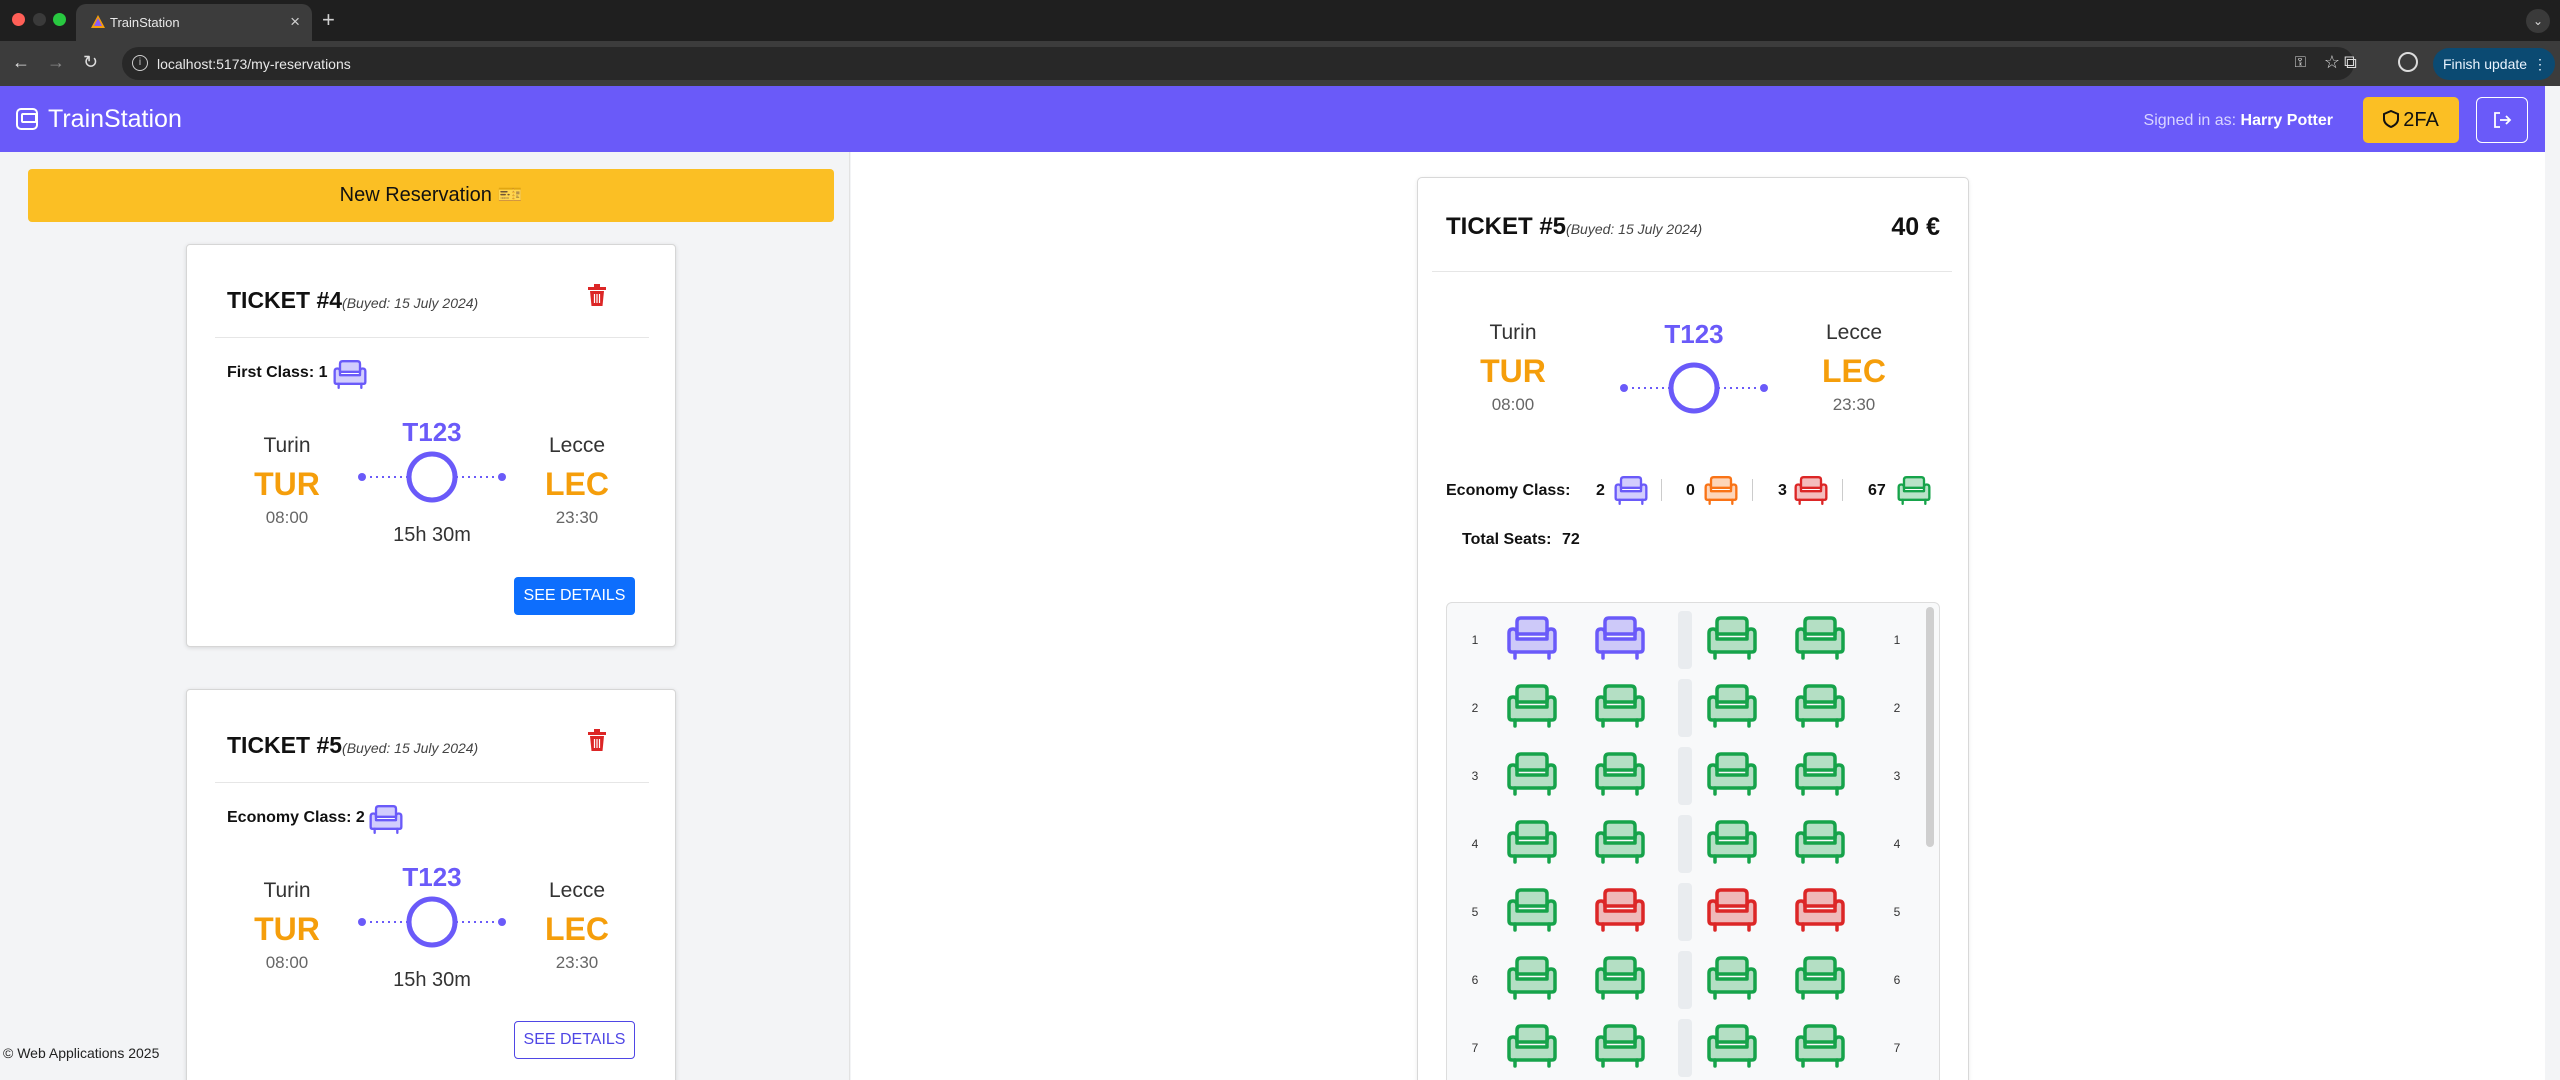 The height and width of the screenshot is (1080, 2560). Describe the element at coordinates (577, 484) in the screenshot. I see `arrival-code: LEC` at that location.